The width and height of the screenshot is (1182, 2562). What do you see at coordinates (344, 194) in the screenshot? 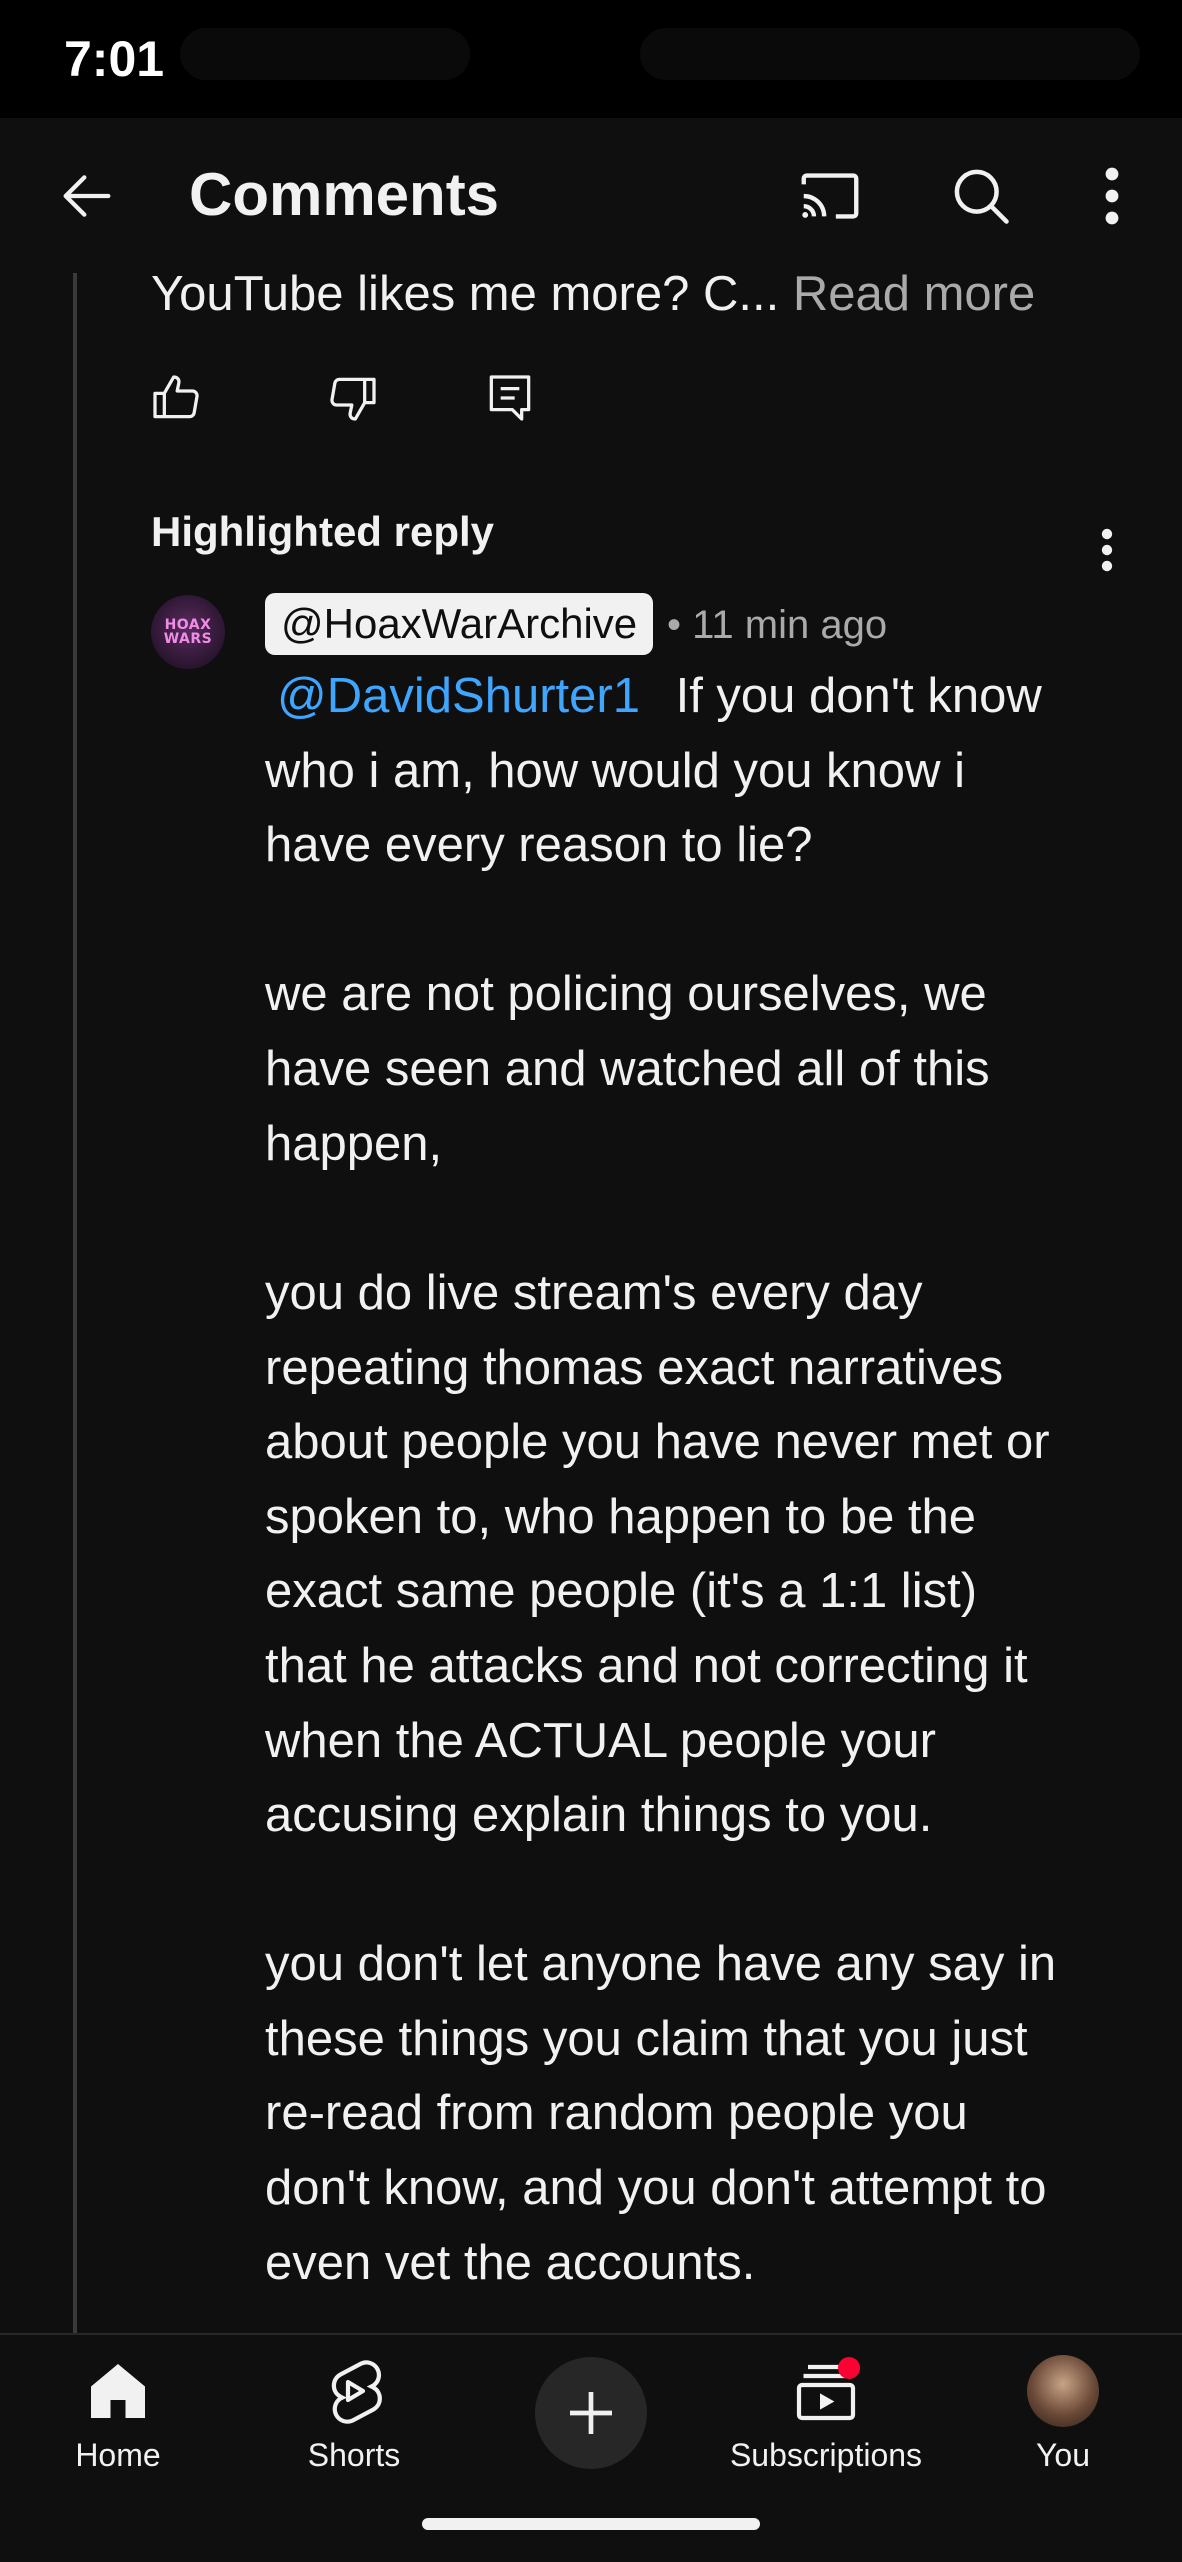
I see `page-title: Comments` at bounding box center [344, 194].